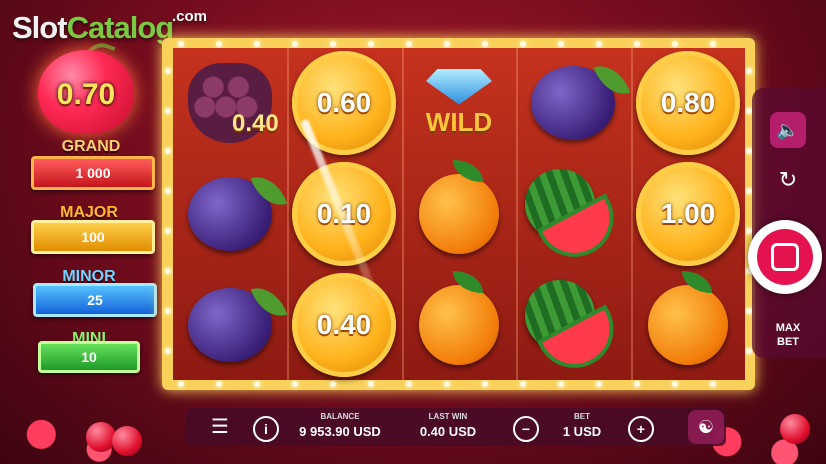  Describe the element at coordinates (95, 300) in the screenshot. I see `minor-value: 25` at that location.